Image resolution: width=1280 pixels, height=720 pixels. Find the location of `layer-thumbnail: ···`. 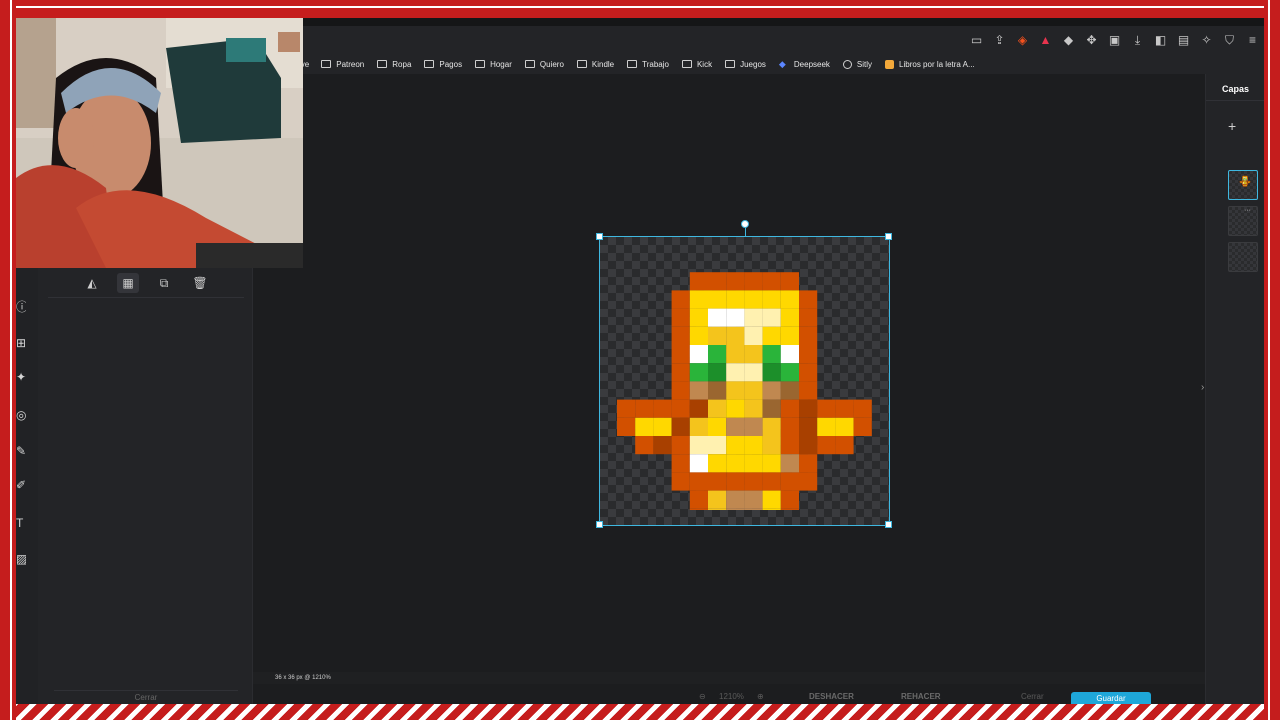

layer-thumbnail: ··· is located at coordinates (1243, 221).